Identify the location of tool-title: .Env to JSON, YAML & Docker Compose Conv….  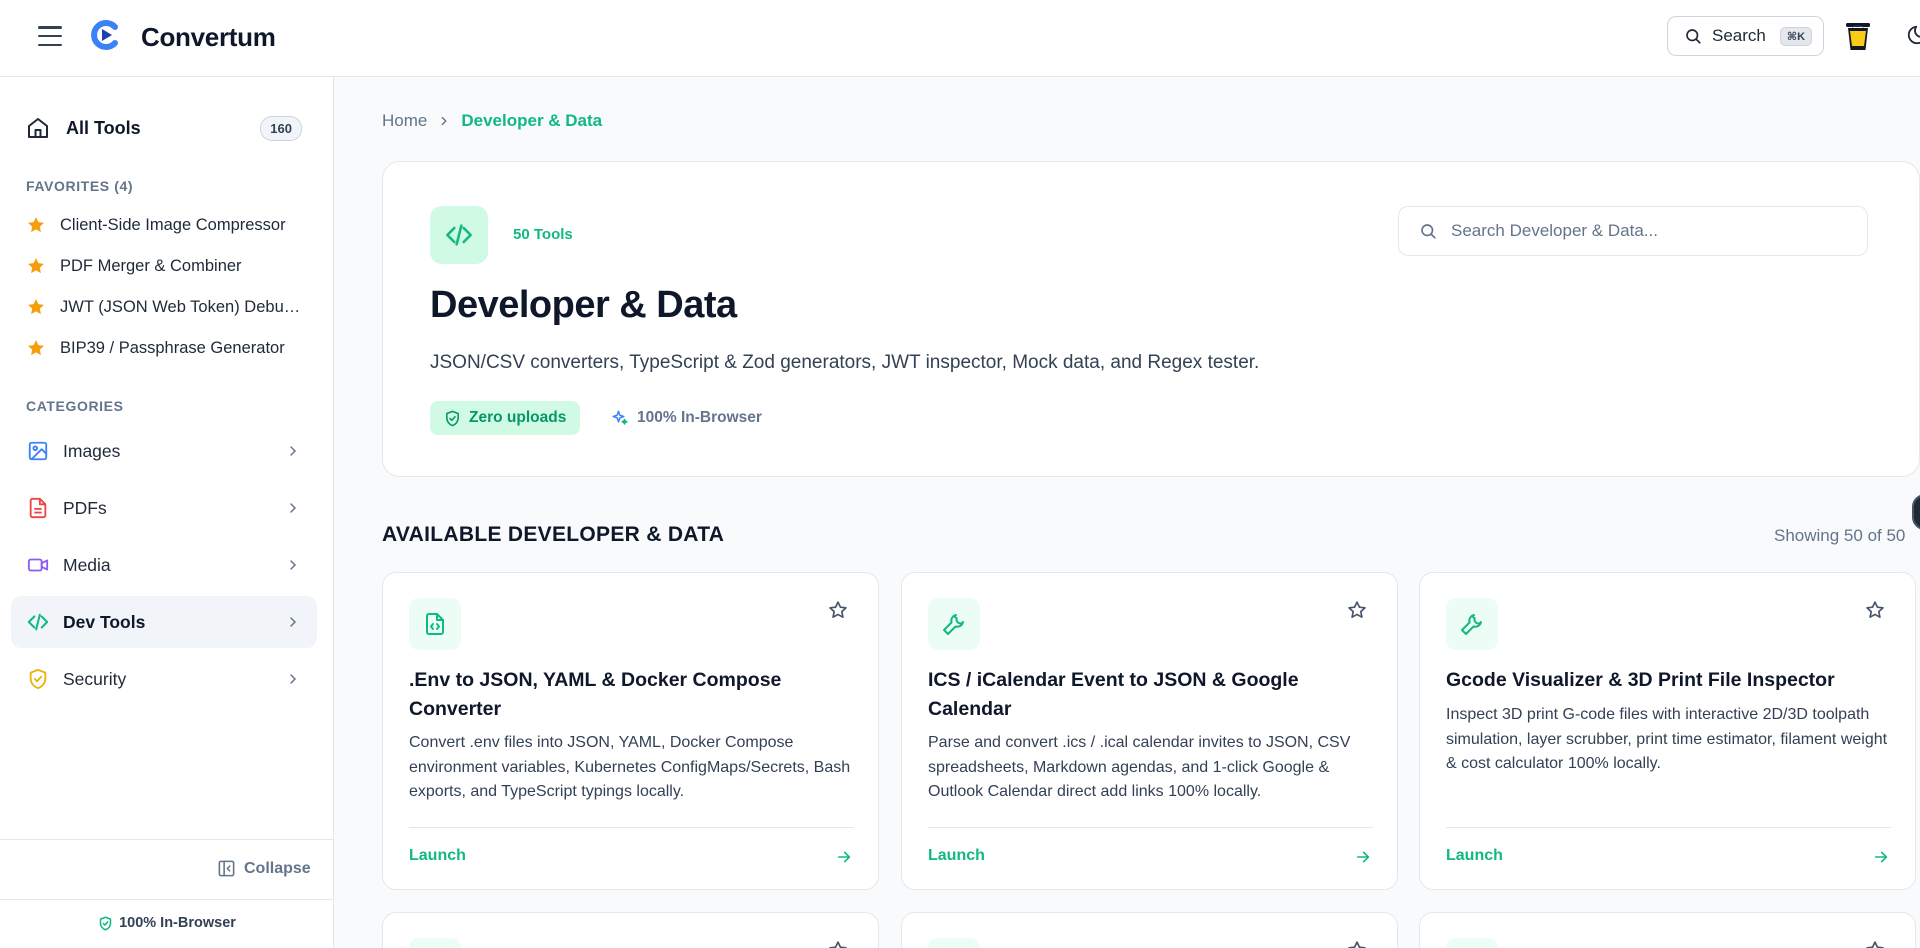
(631, 695).